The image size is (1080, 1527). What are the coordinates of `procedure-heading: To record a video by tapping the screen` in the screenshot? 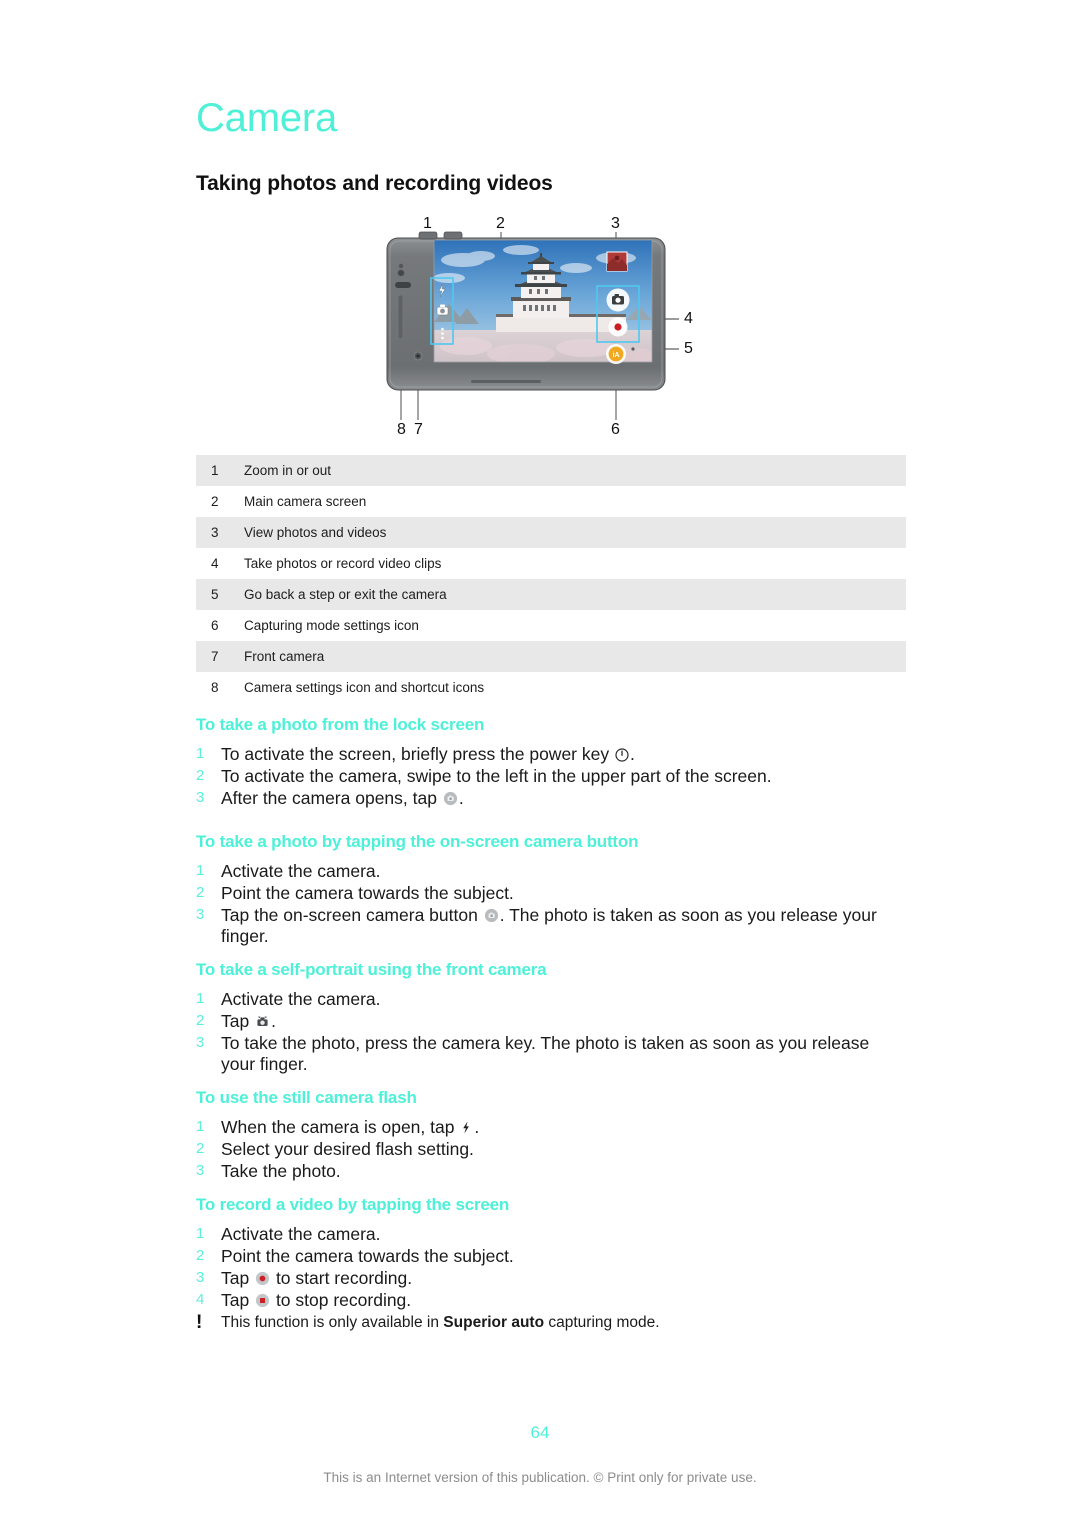 It's located at (353, 1204).